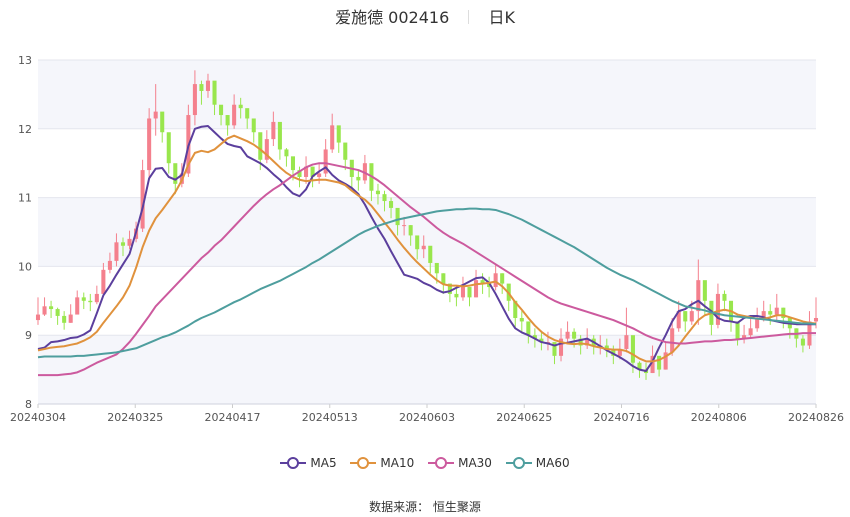 The width and height of the screenshot is (850, 517). What do you see at coordinates (622, 417) in the screenshot?
I see `x-tick-label: 20240716` at bounding box center [622, 417].